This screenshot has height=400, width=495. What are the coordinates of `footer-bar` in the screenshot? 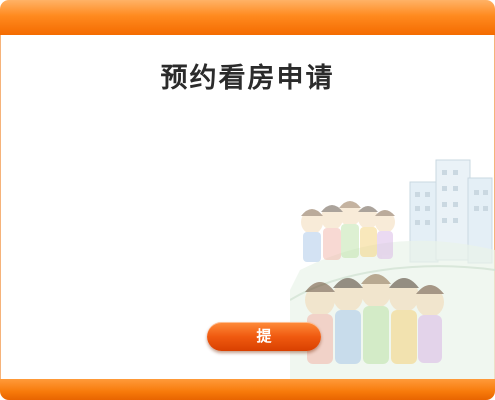 It's located at (247, 389).